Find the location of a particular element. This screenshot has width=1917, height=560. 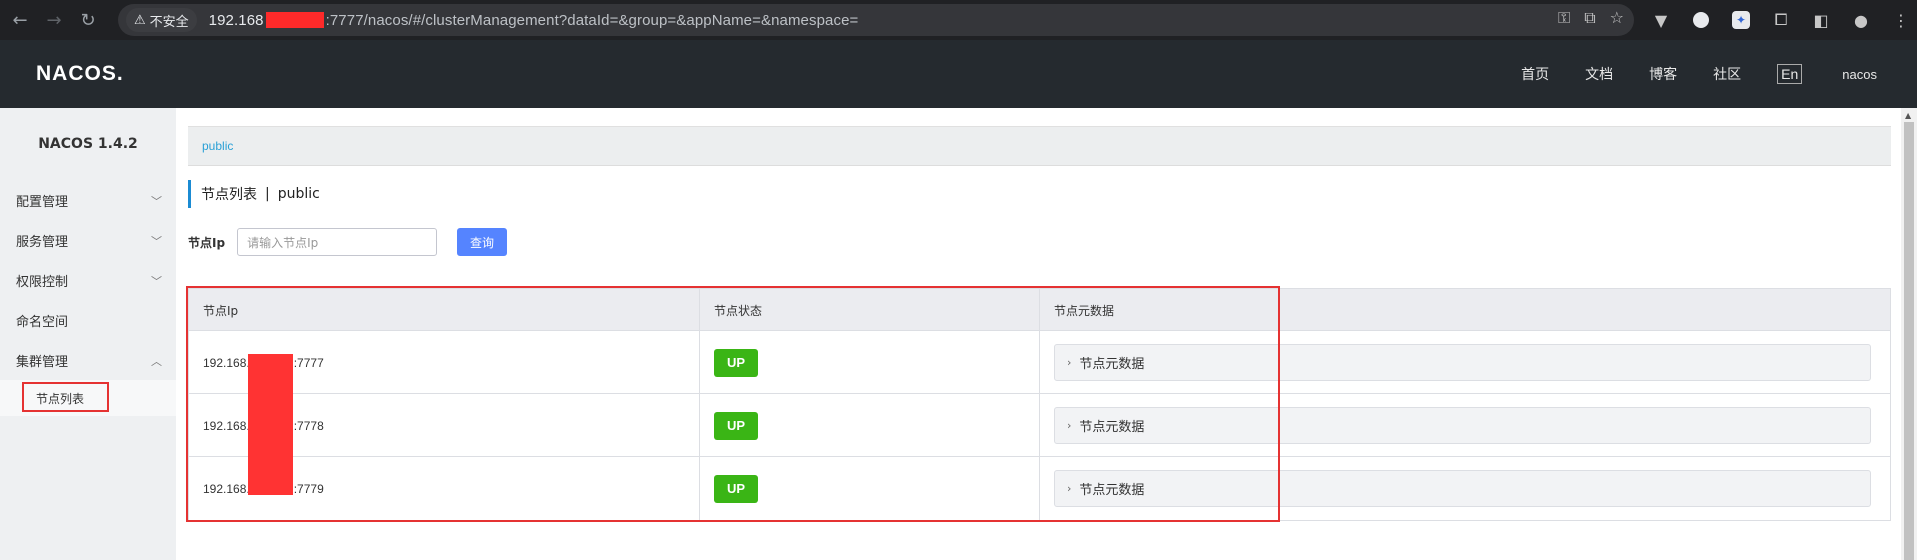

language-switch-button: En is located at coordinates (1790, 74).